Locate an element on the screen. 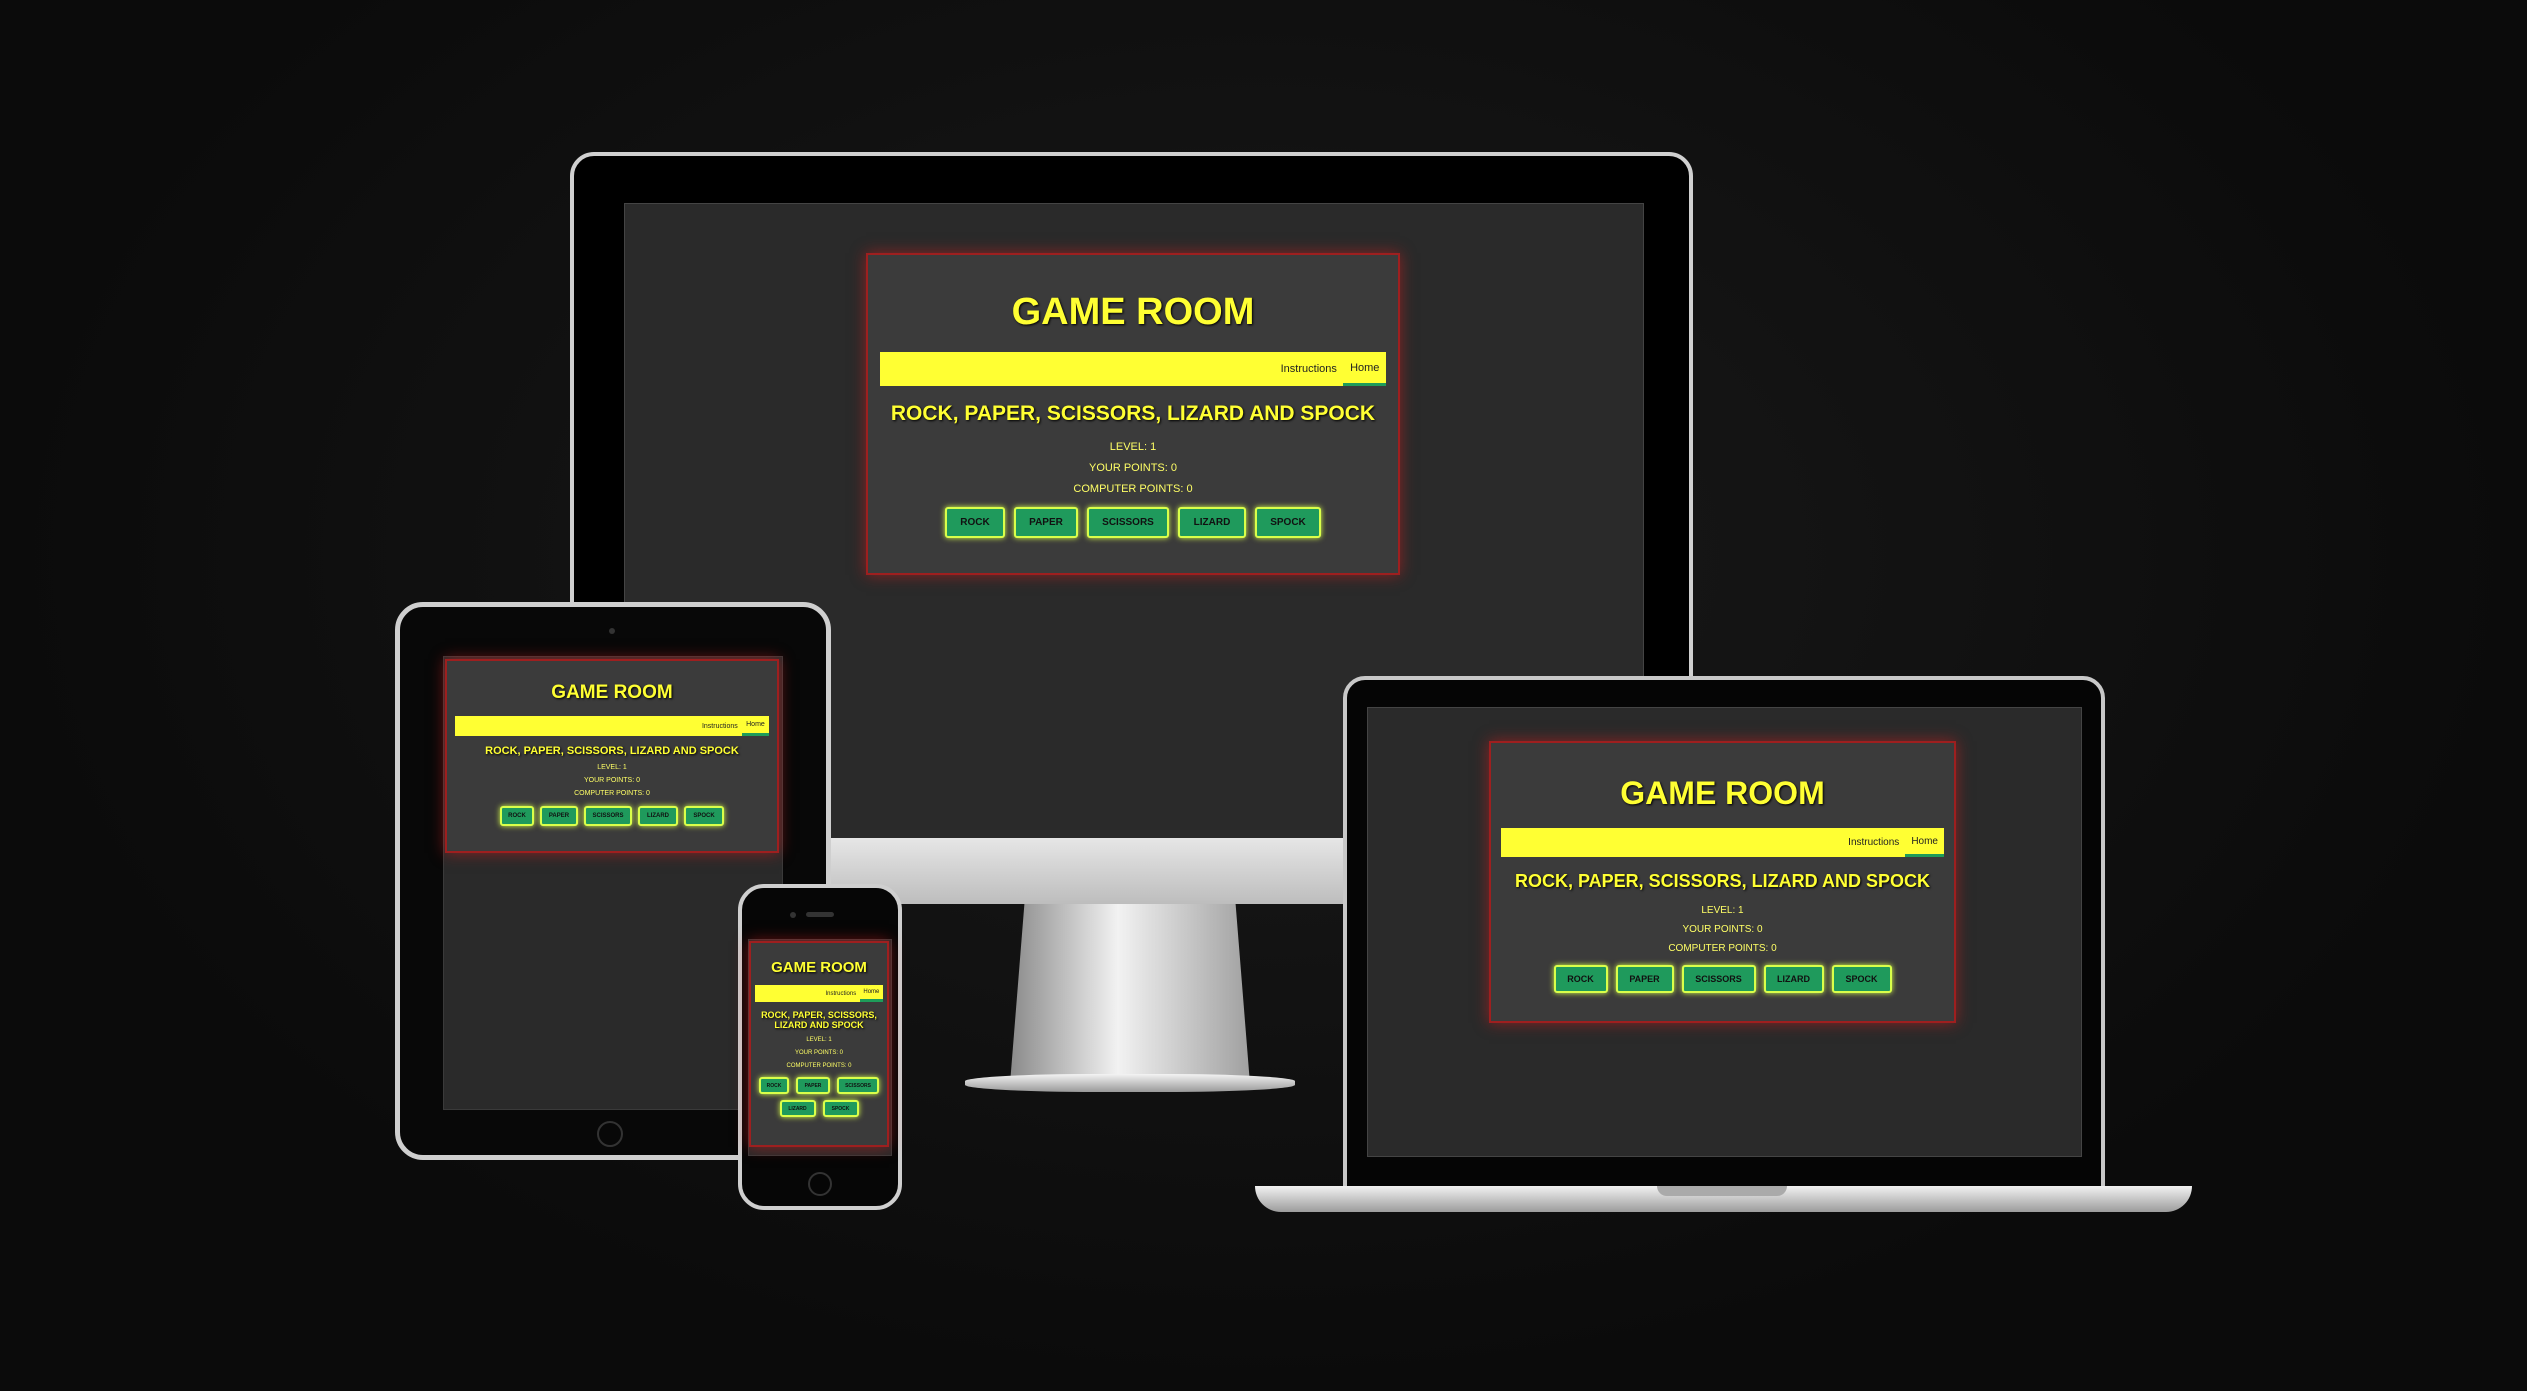 The height and width of the screenshot is (1391, 2527). tablet-camera-icon is located at coordinates (612, 631).